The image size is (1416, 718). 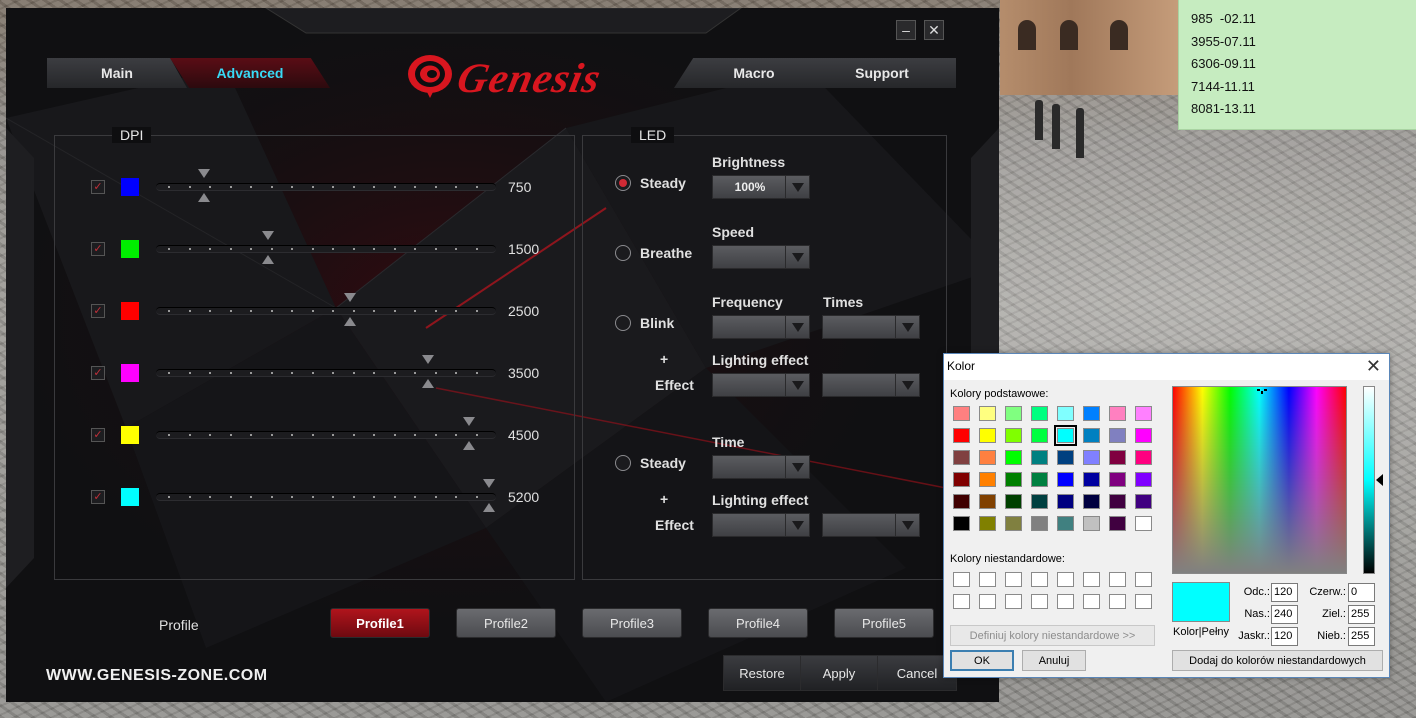 What do you see at coordinates (623, 253) in the screenshot?
I see `led-breathe-radio` at bounding box center [623, 253].